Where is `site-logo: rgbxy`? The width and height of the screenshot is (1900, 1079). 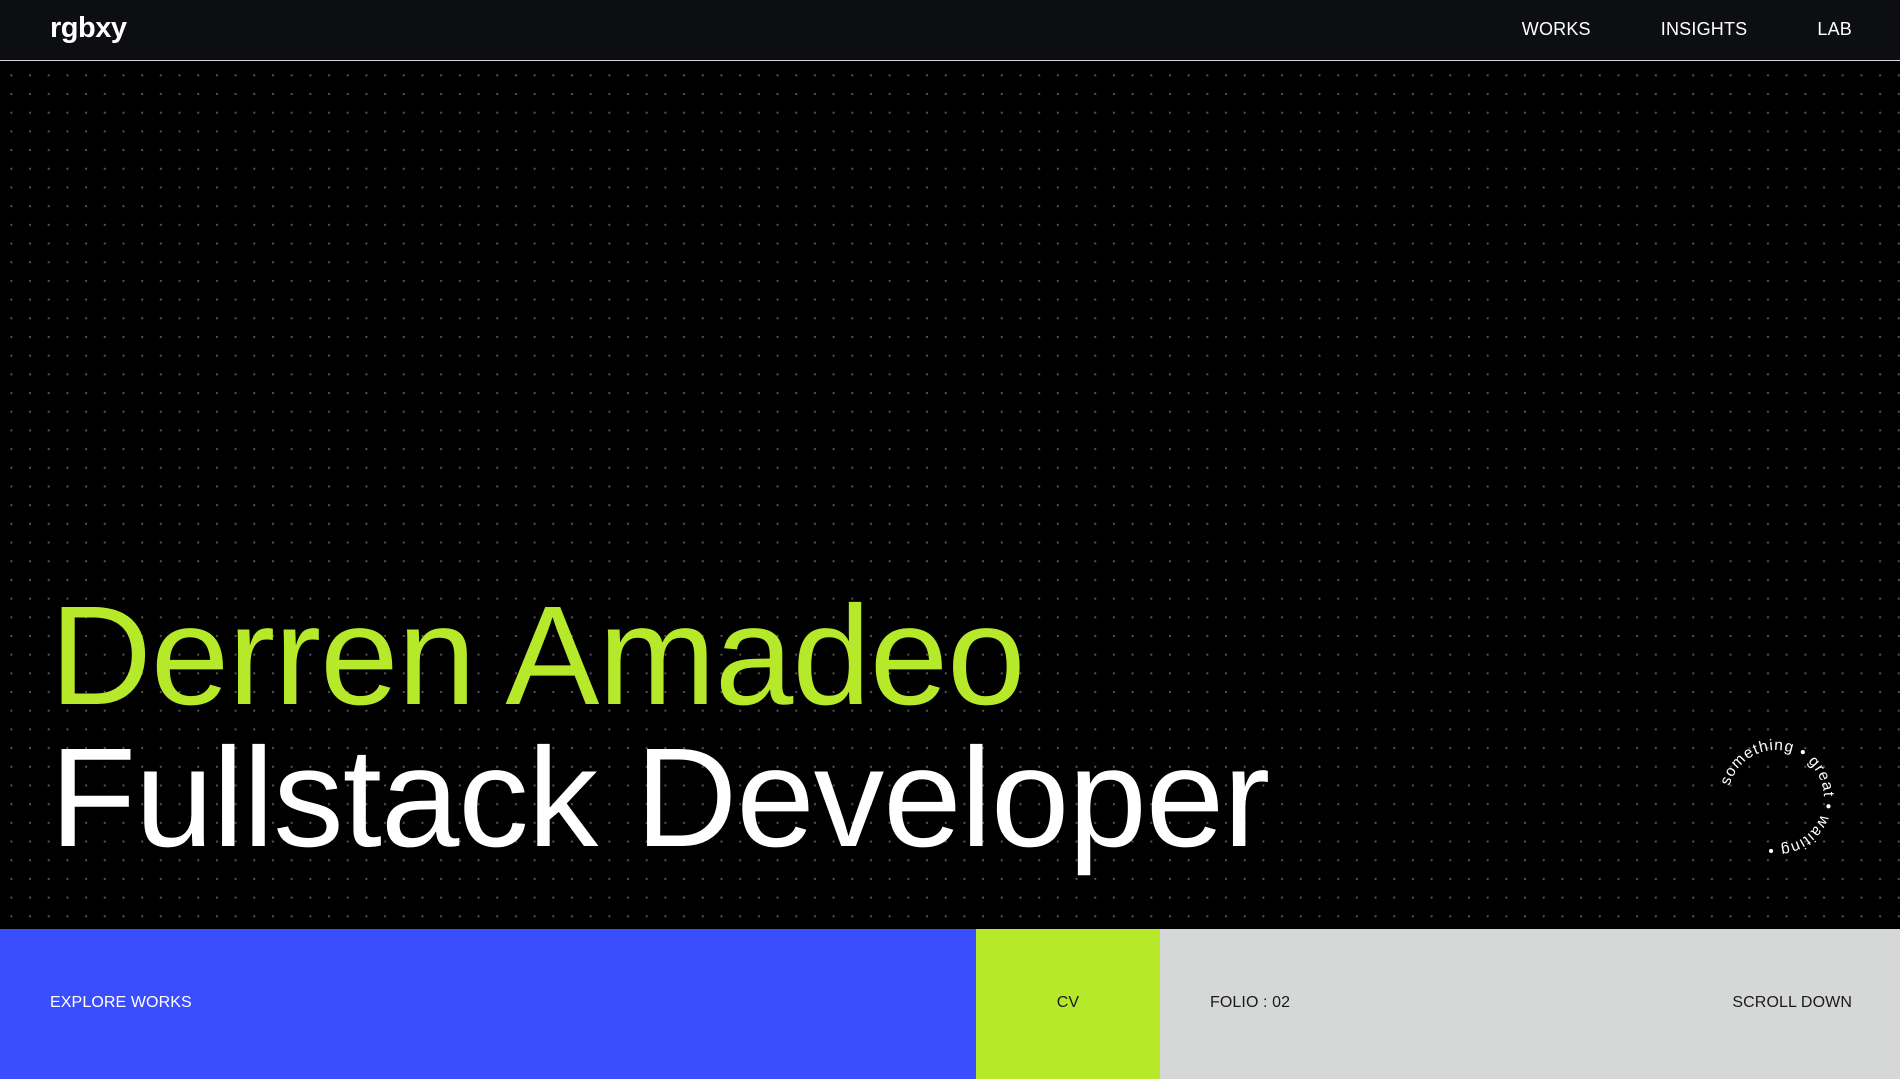 site-logo: rgbxy is located at coordinates (88, 28).